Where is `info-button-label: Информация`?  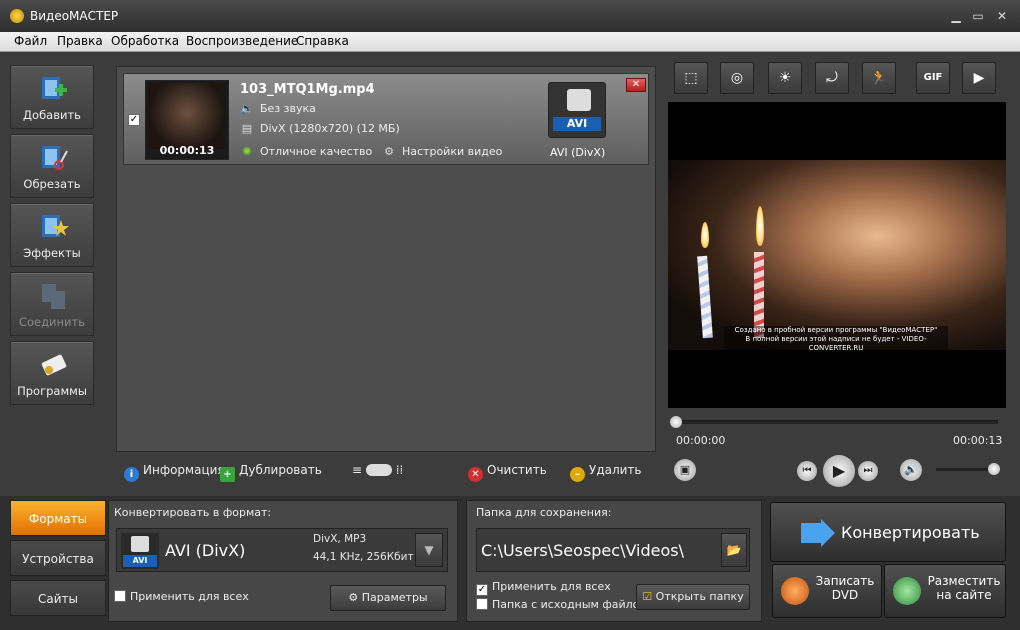
info-button-label: Информация is located at coordinates (184, 470).